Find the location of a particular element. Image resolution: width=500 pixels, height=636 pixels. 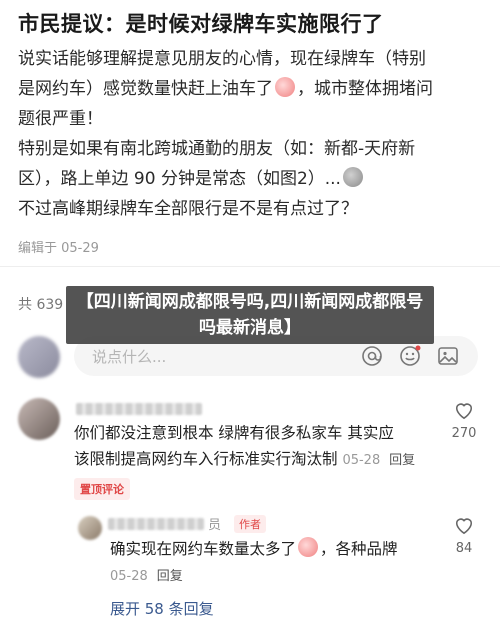

divider is located at coordinates (250, 266).